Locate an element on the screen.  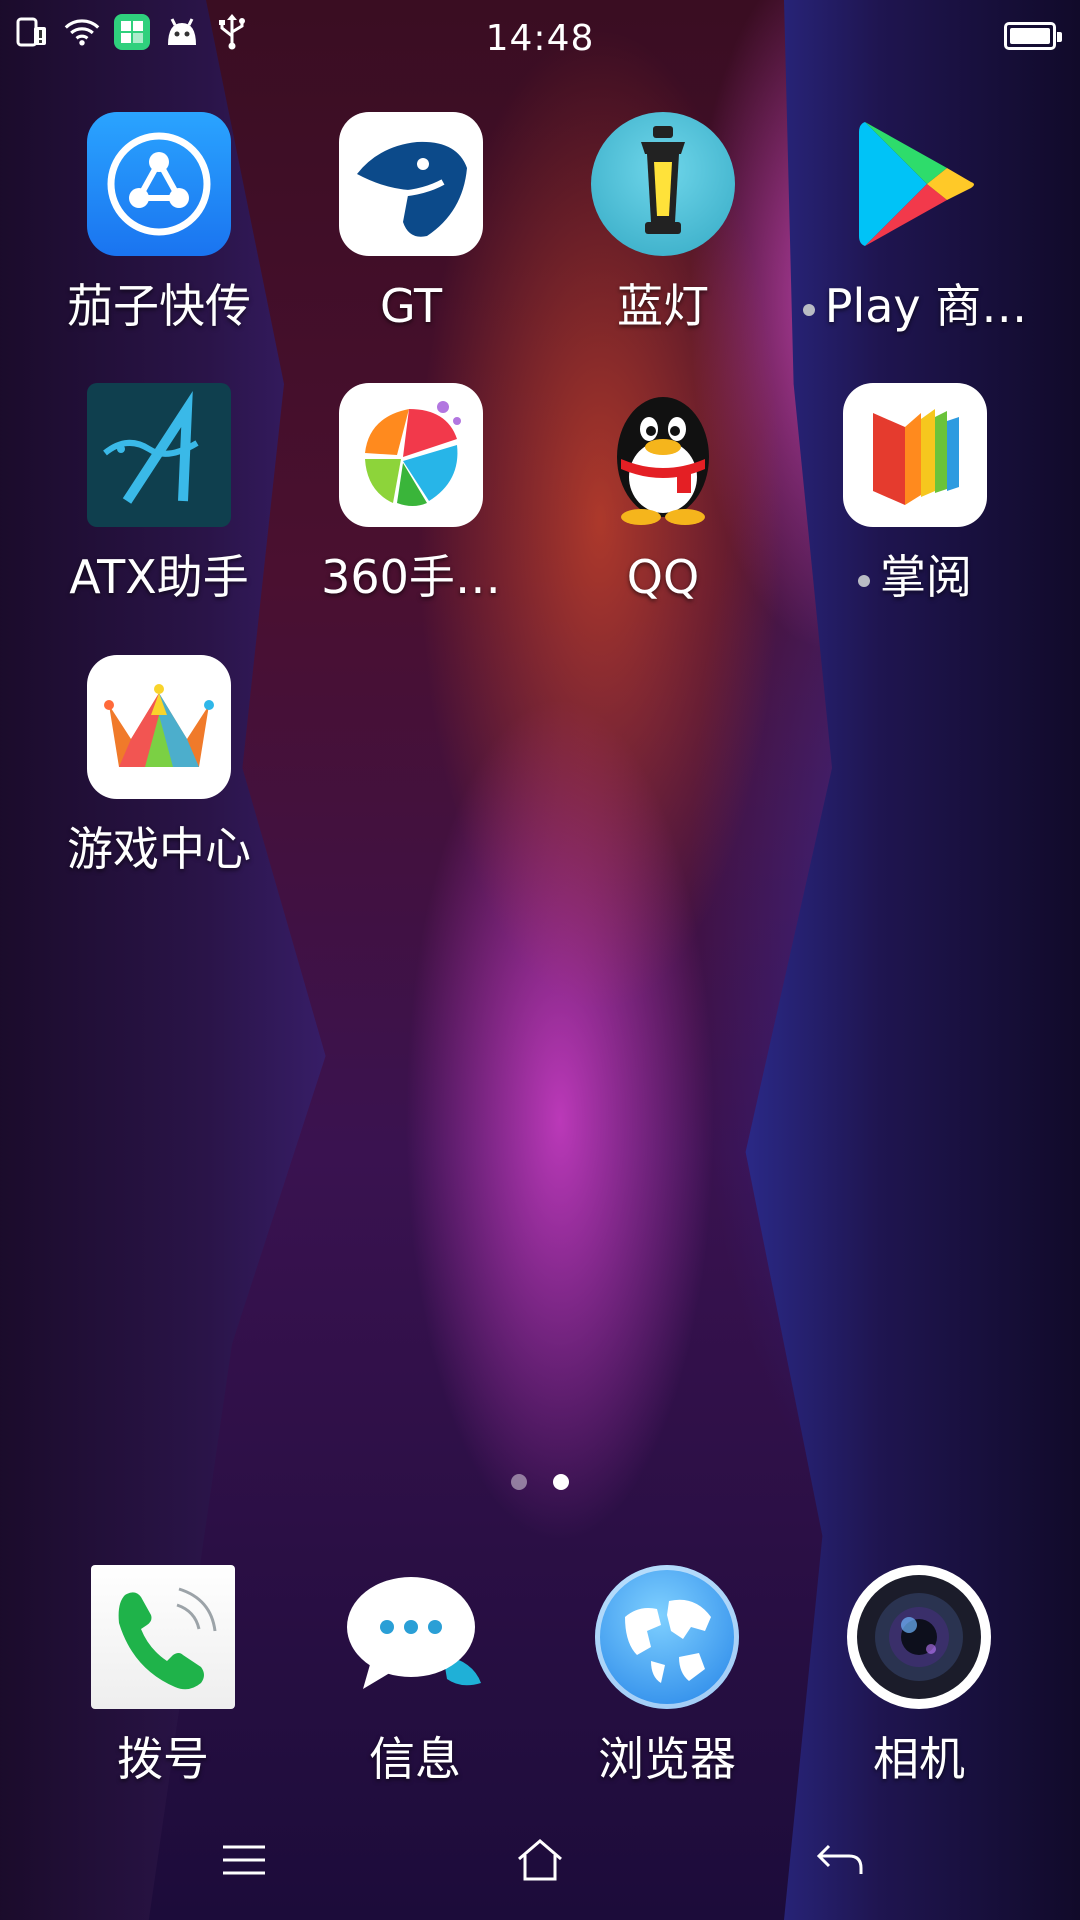
book-icon is located at coordinates (915, 455).